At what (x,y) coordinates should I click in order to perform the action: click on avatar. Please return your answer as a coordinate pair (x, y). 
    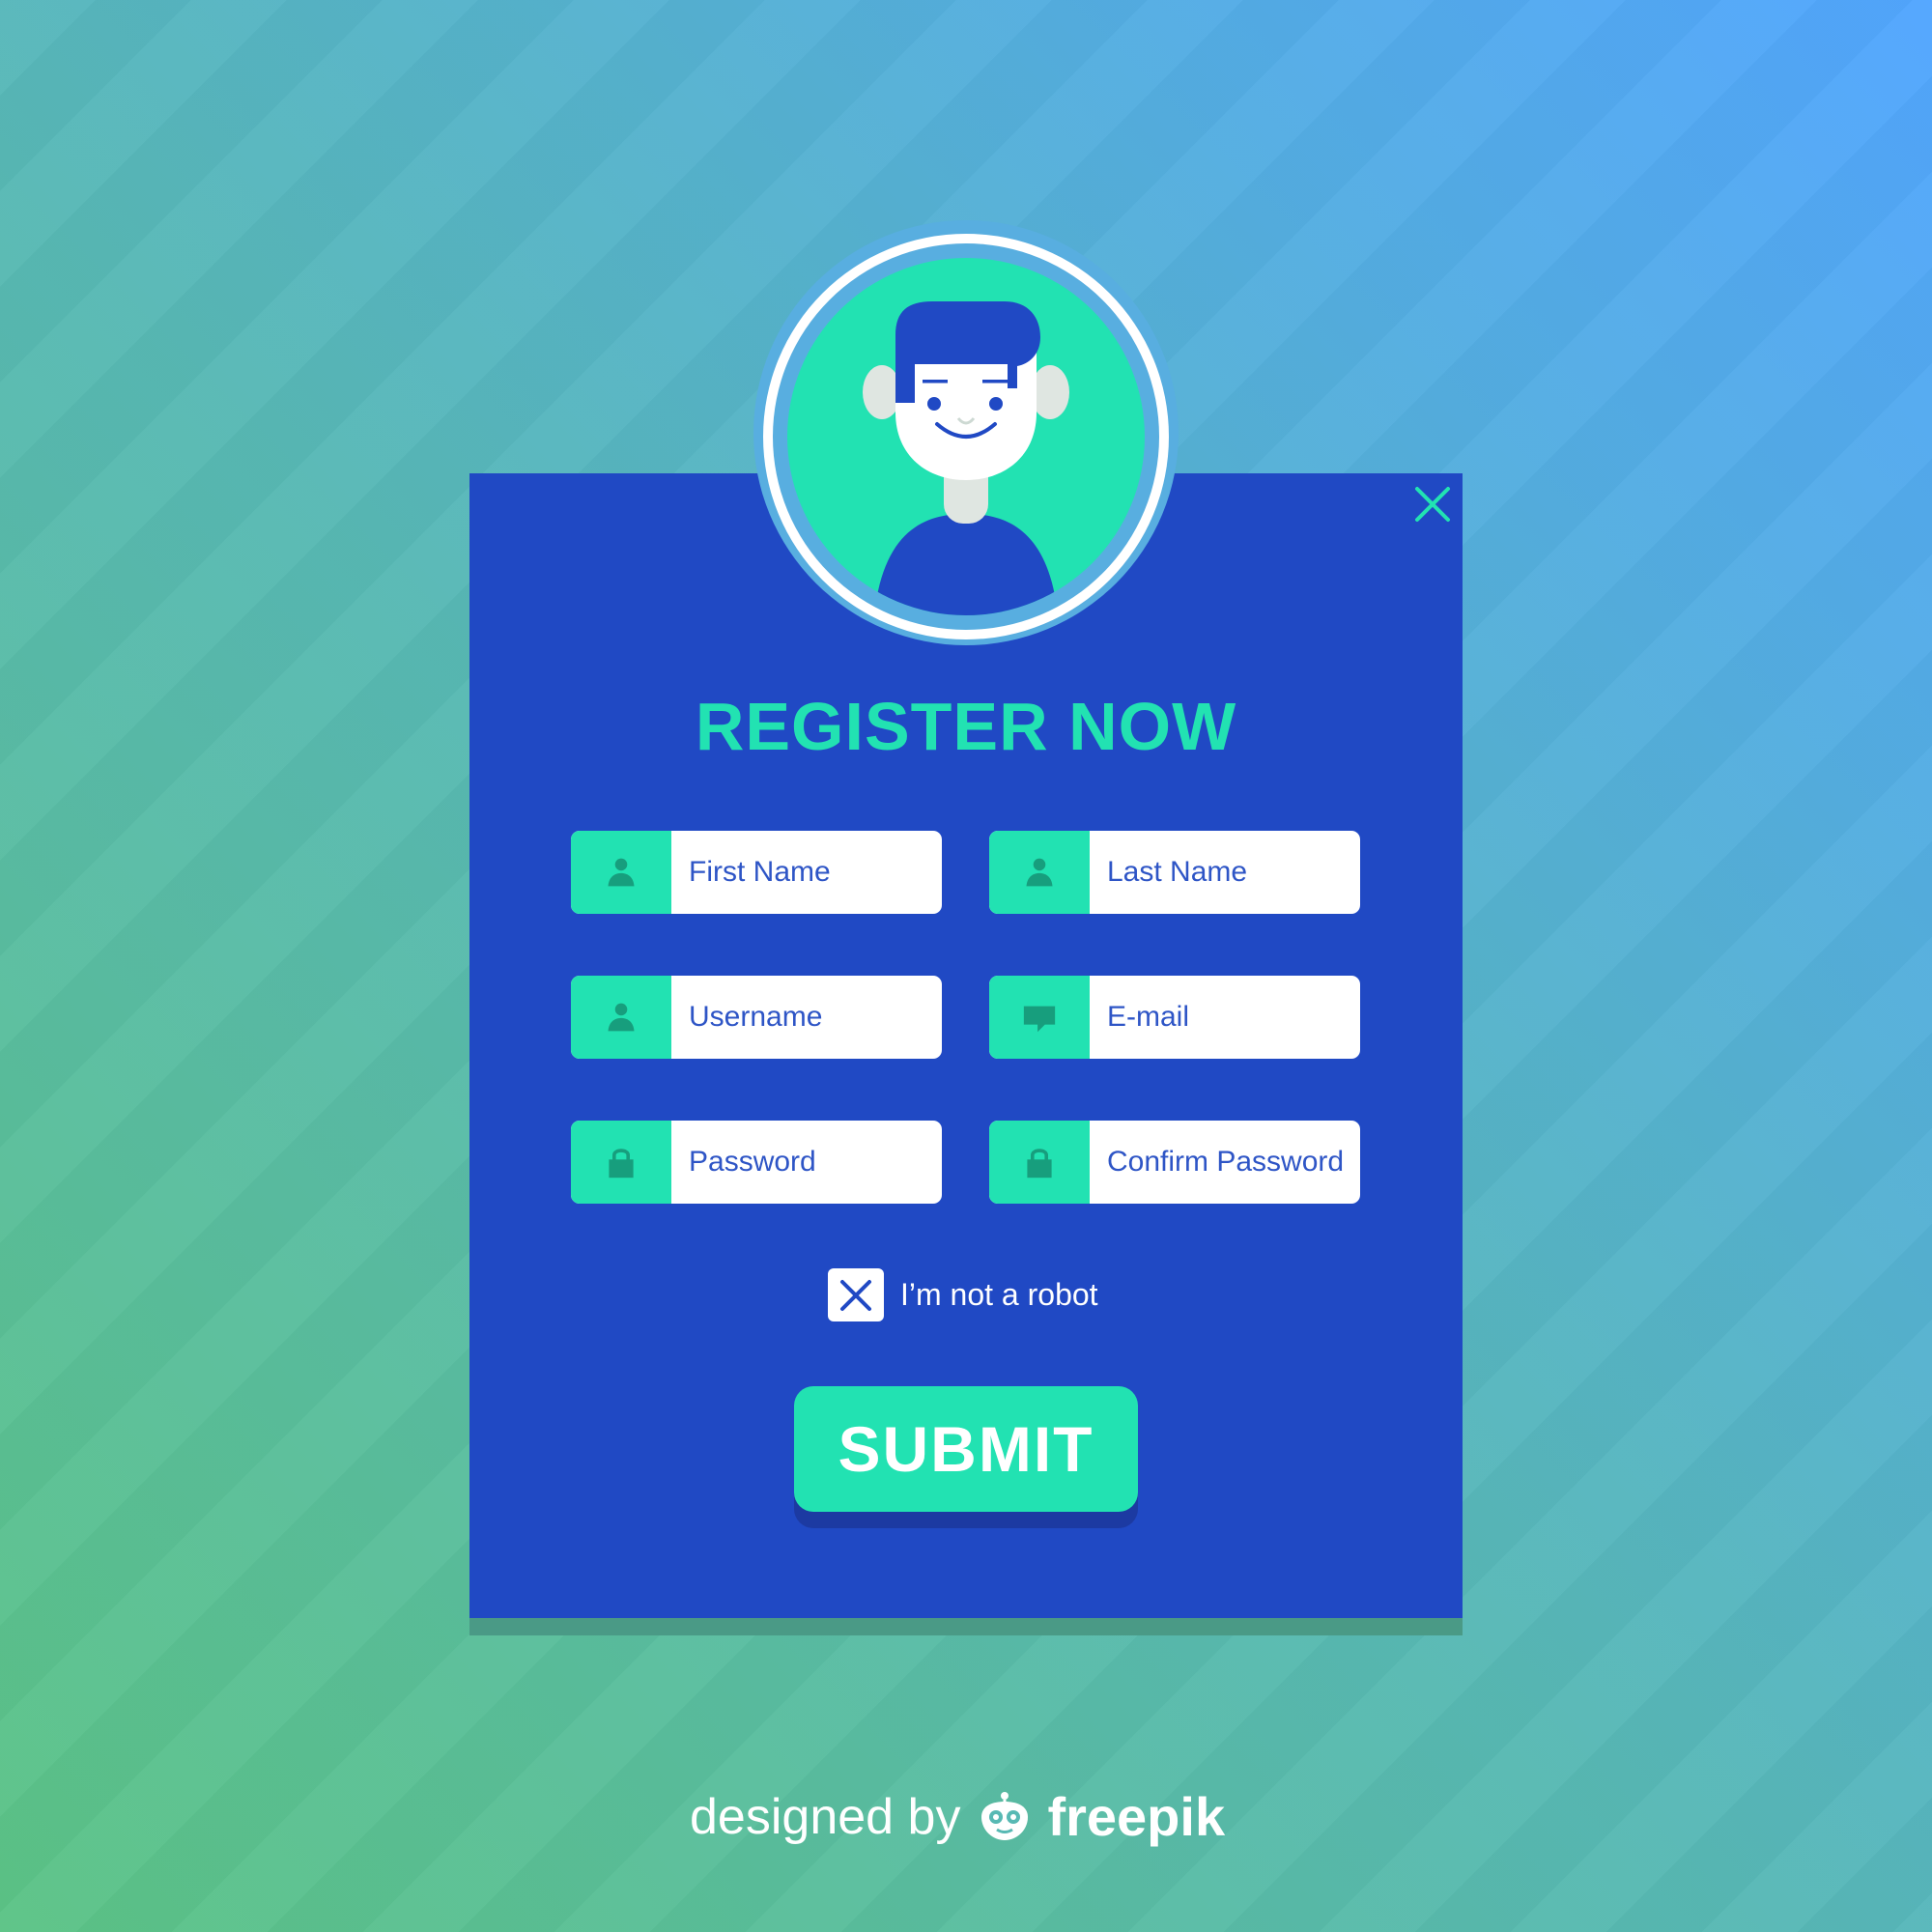
    Looking at the image, I should click on (966, 436).